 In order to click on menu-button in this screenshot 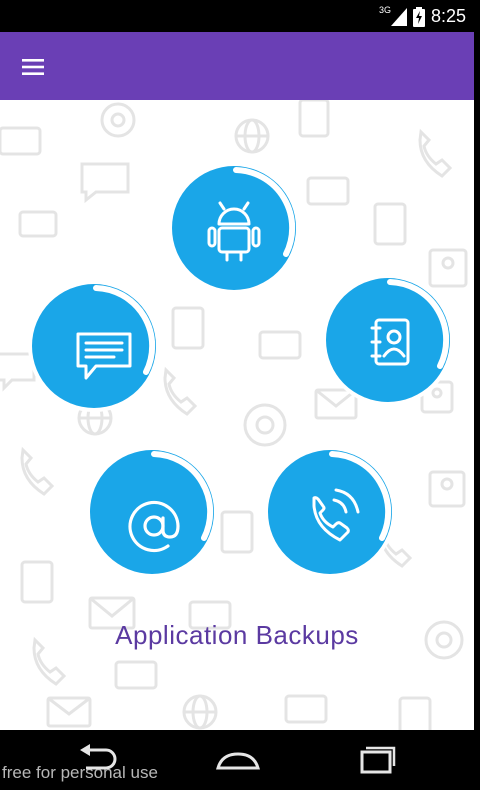, I will do `click(33, 67)`.